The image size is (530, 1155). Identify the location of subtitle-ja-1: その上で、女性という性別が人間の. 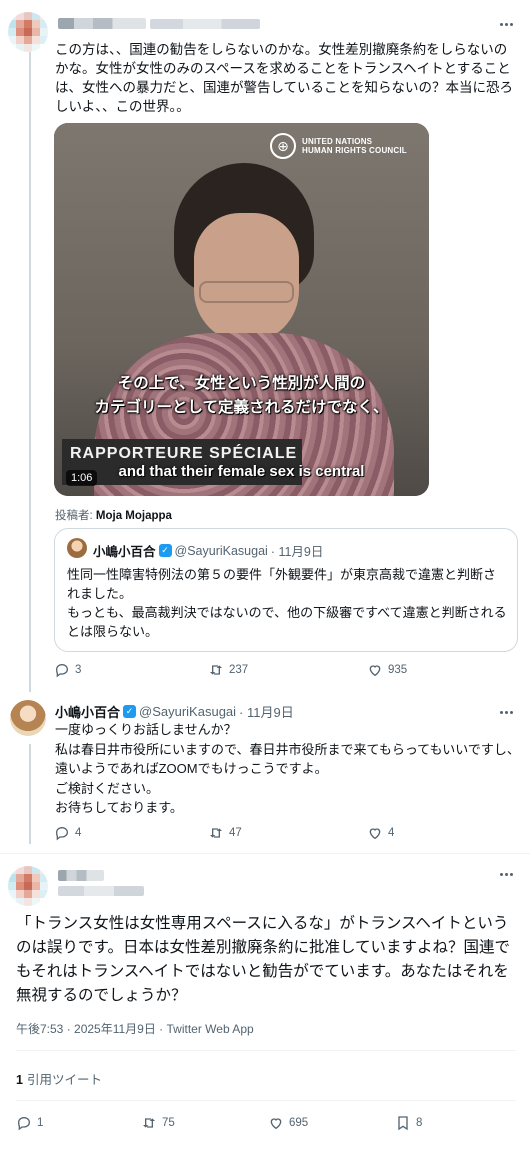
(241, 383).